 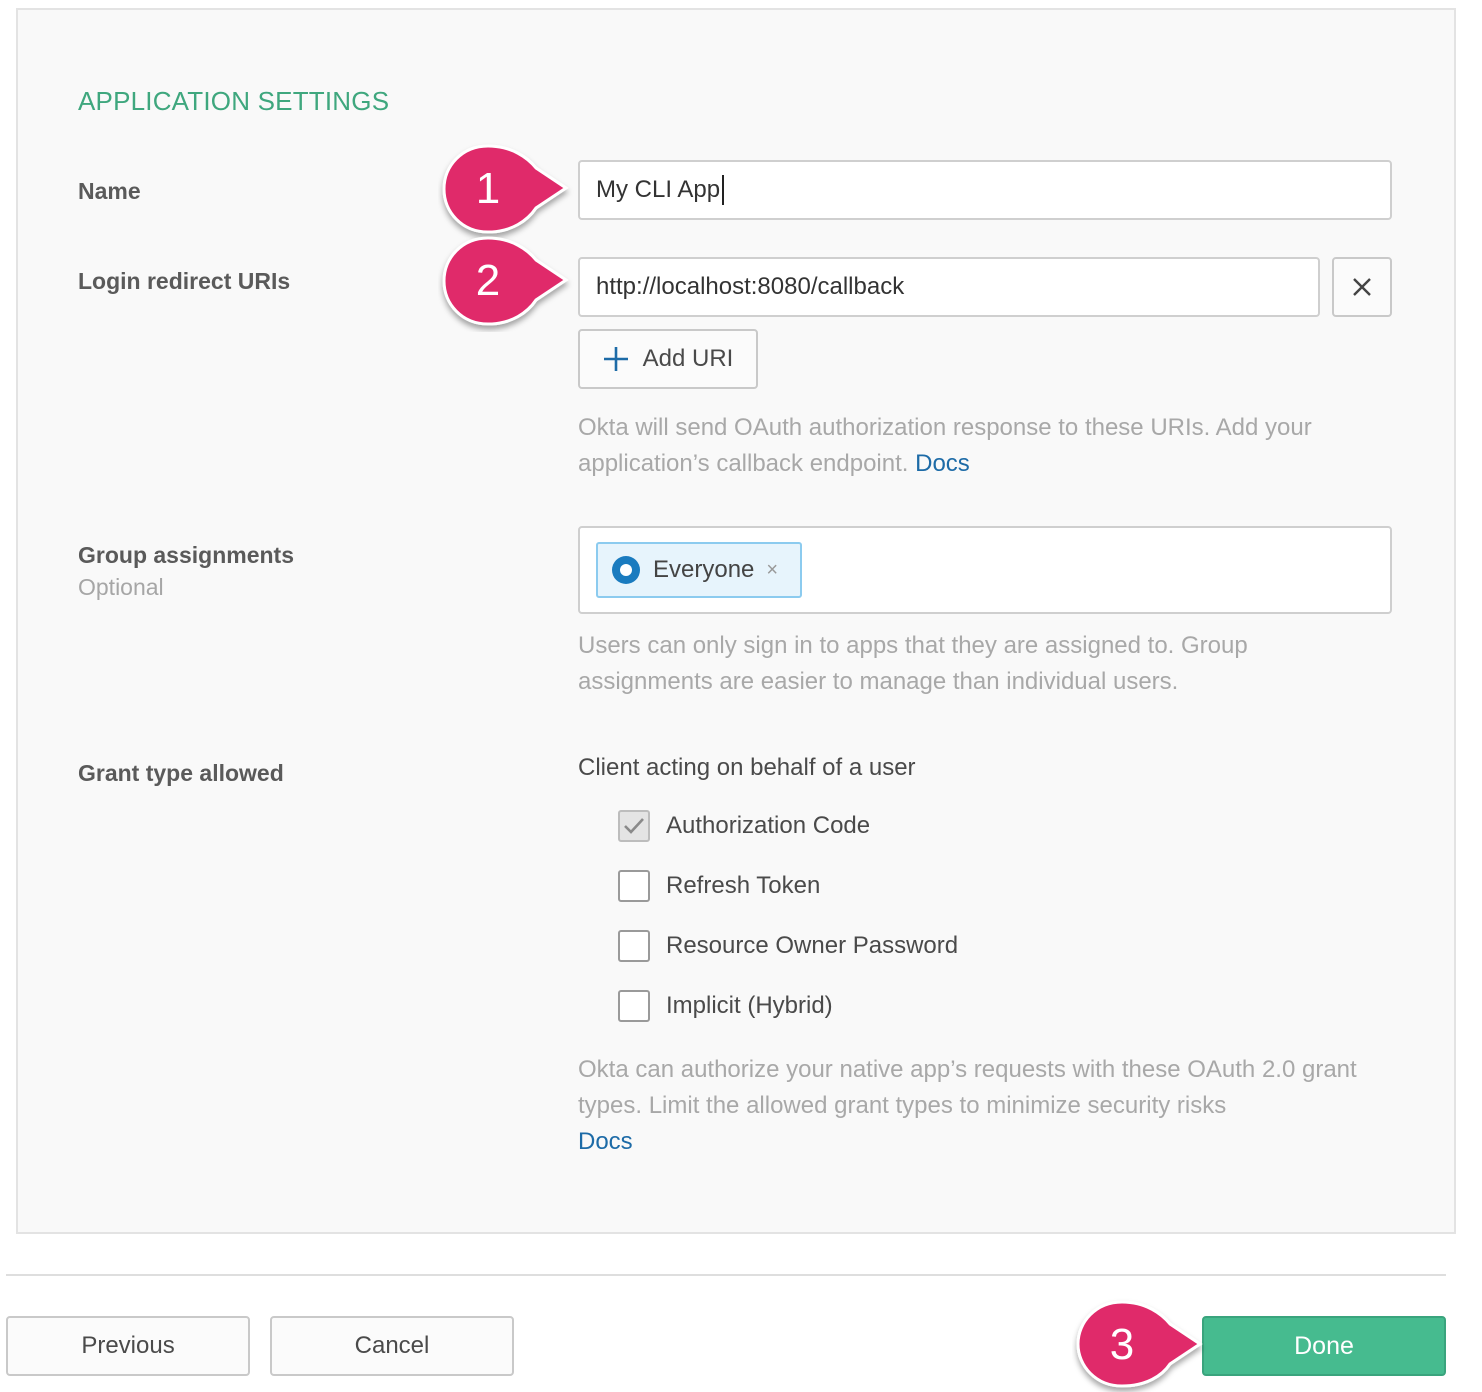 What do you see at coordinates (392, 1346) in the screenshot?
I see `cancel-button: Cancel` at bounding box center [392, 1346].